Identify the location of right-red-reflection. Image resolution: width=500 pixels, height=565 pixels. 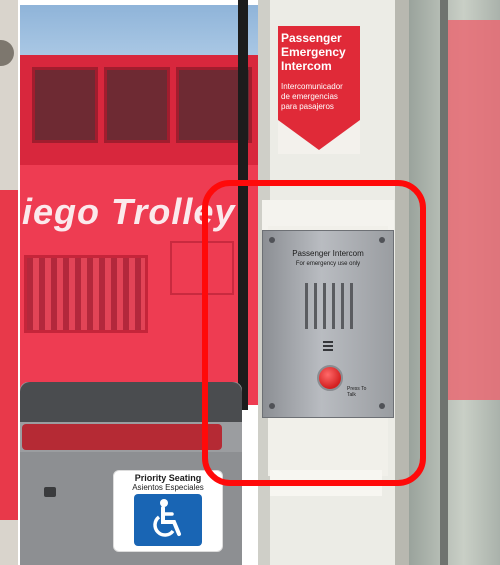
(474, 210).